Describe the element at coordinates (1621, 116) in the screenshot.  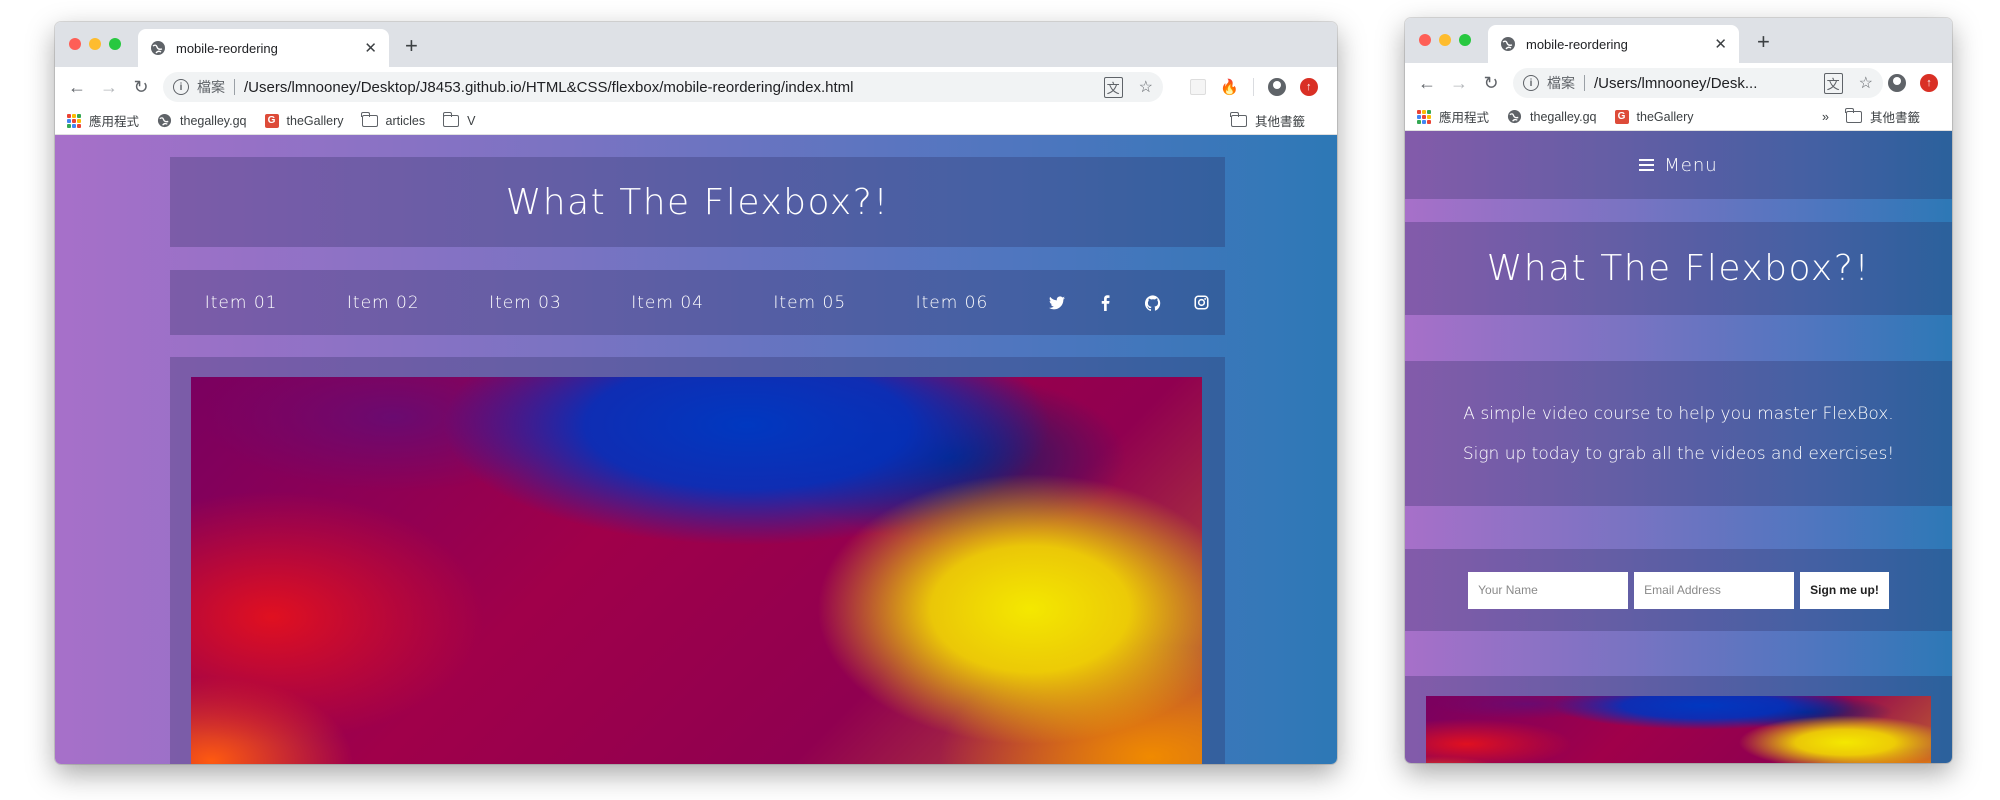
I see `g-logo-icon: G` at that location.